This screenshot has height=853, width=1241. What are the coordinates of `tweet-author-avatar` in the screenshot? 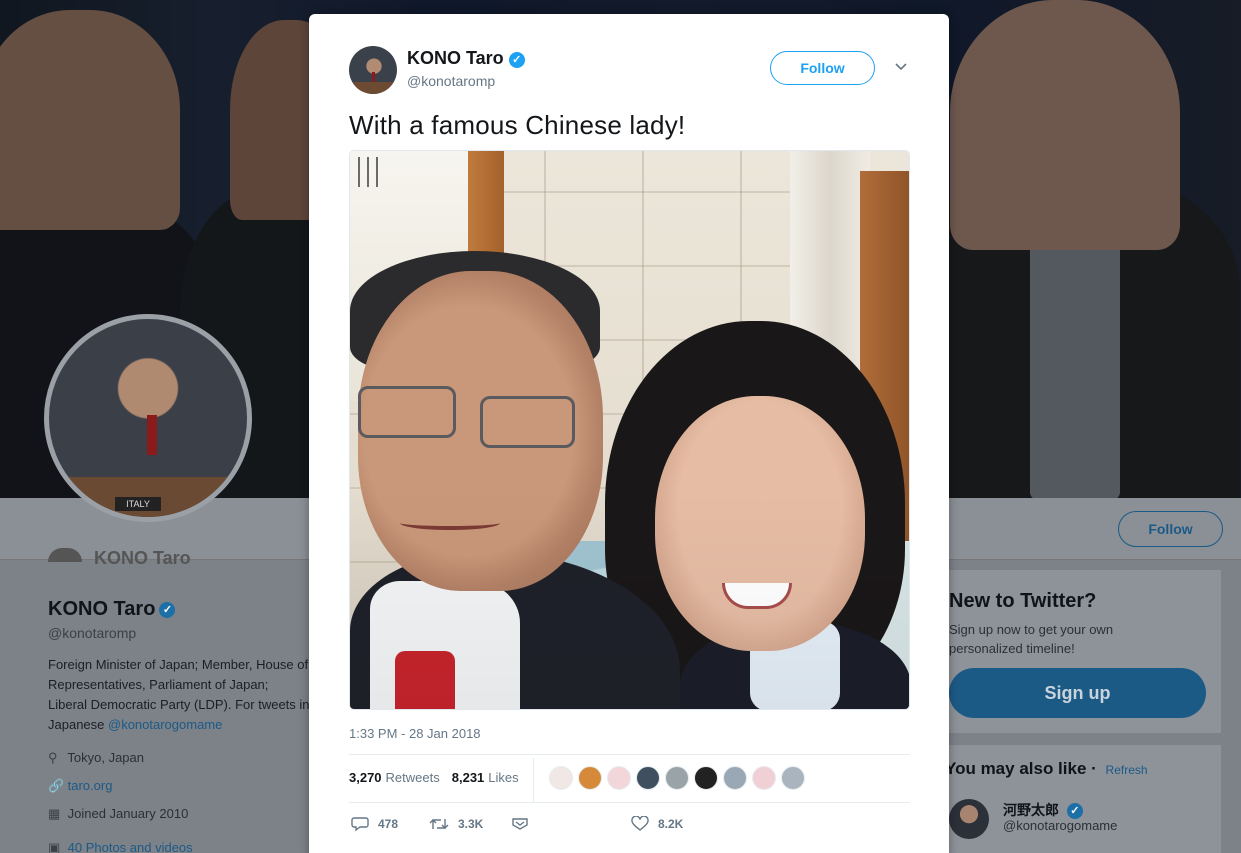 It's located at (373, 70).